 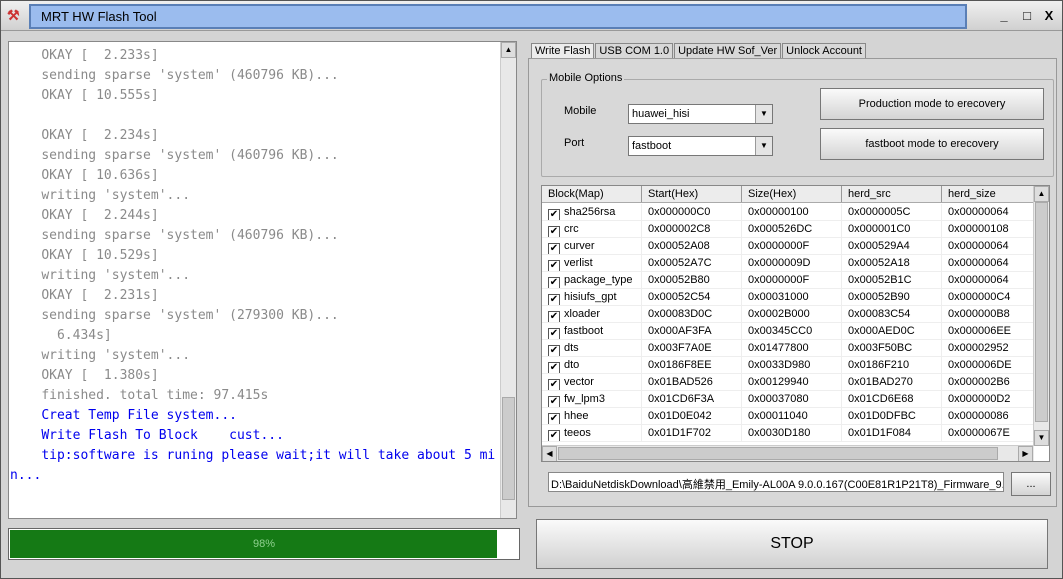 I want to click on hex-cell: 0x00000064, so click(x=988, y=246).